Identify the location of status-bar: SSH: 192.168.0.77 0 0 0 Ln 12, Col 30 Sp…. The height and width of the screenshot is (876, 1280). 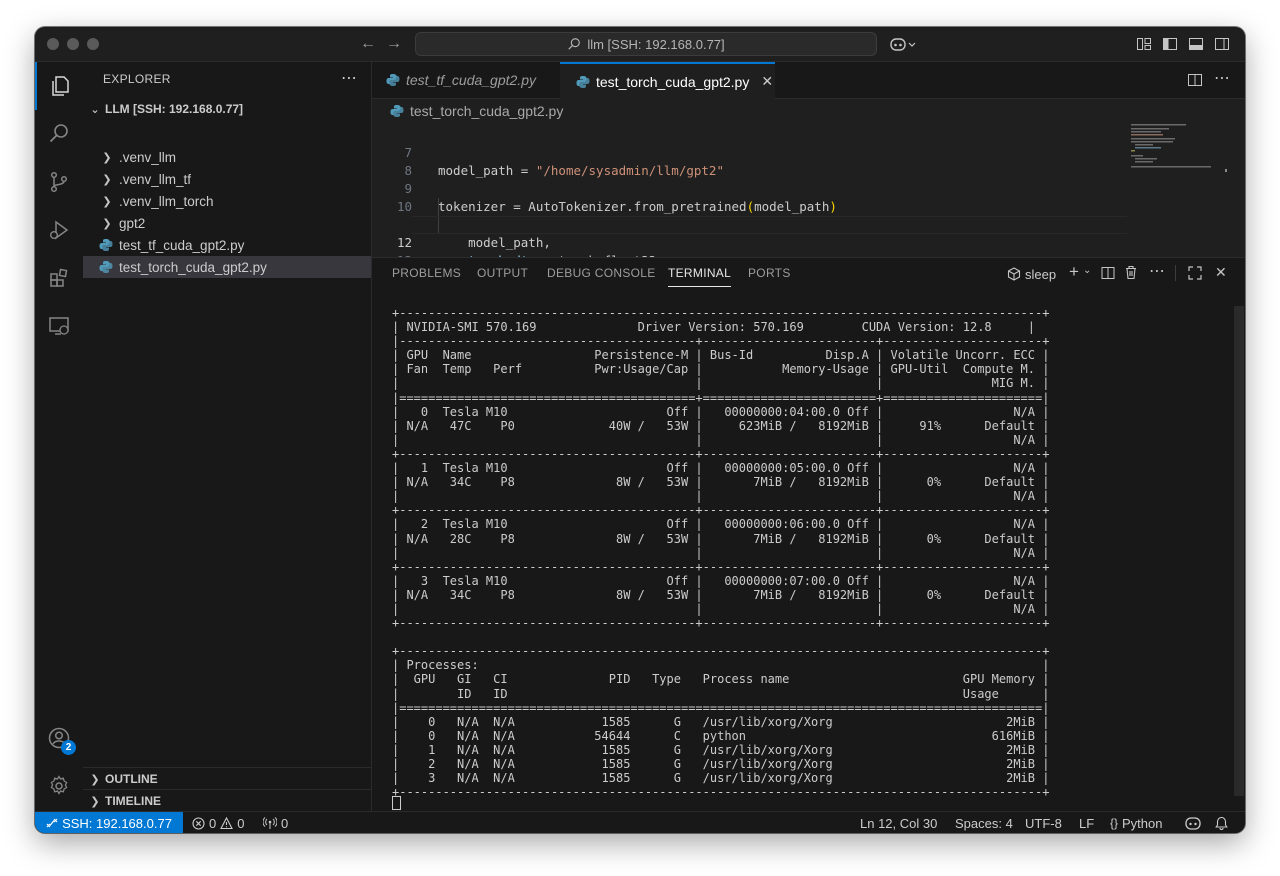
(640, 822).